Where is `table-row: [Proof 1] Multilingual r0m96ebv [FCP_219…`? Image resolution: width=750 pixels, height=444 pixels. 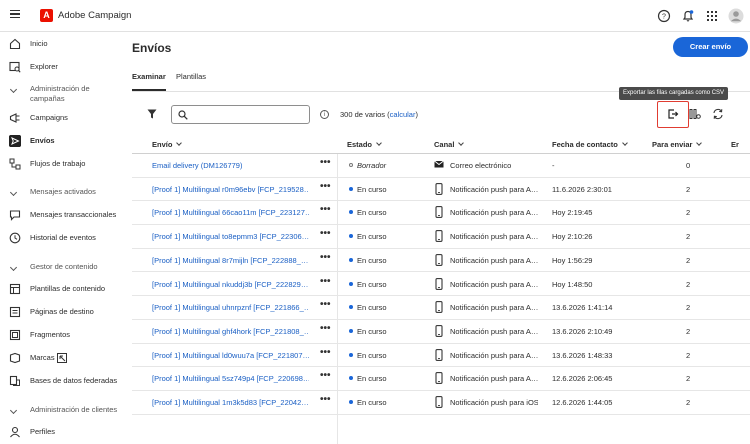 table-row: [Proof 1] Multilingual r0m96ebv [FCP_219… is located at coordinates (441, 190).